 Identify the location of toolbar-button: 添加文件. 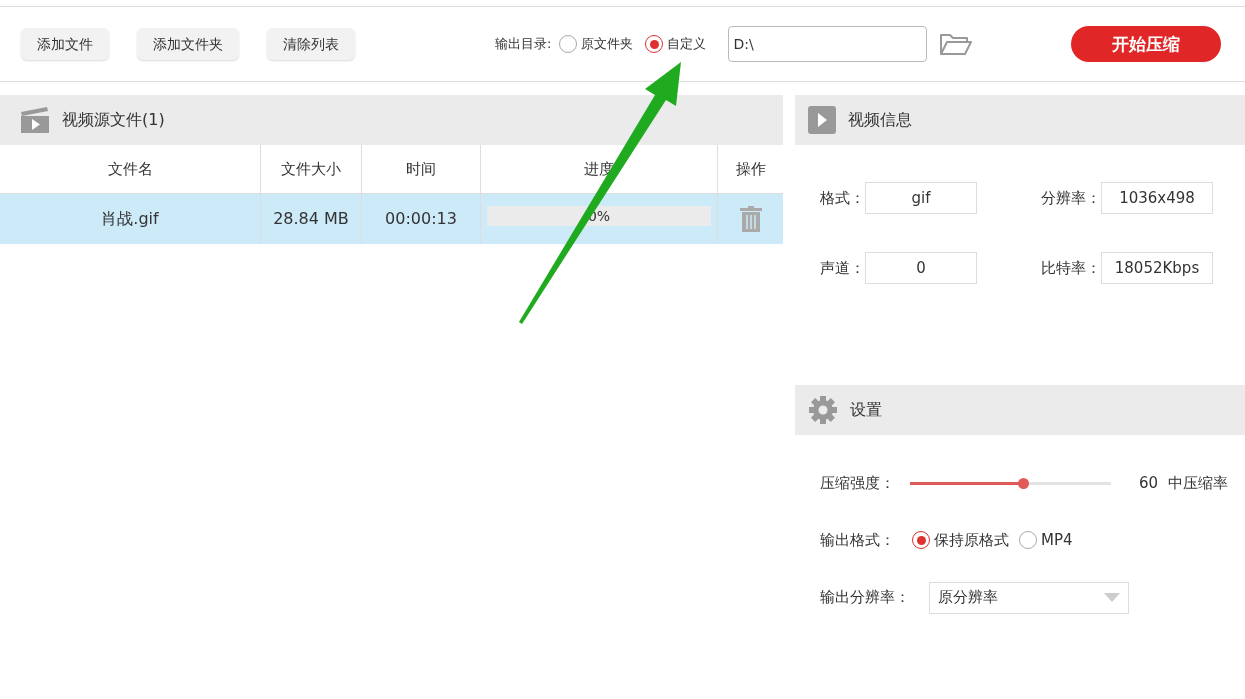
(65, 44).